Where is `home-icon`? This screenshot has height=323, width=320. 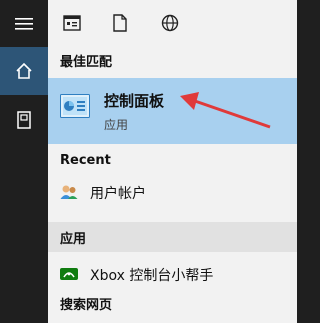
home-icon is located at coordinates (24, 70).